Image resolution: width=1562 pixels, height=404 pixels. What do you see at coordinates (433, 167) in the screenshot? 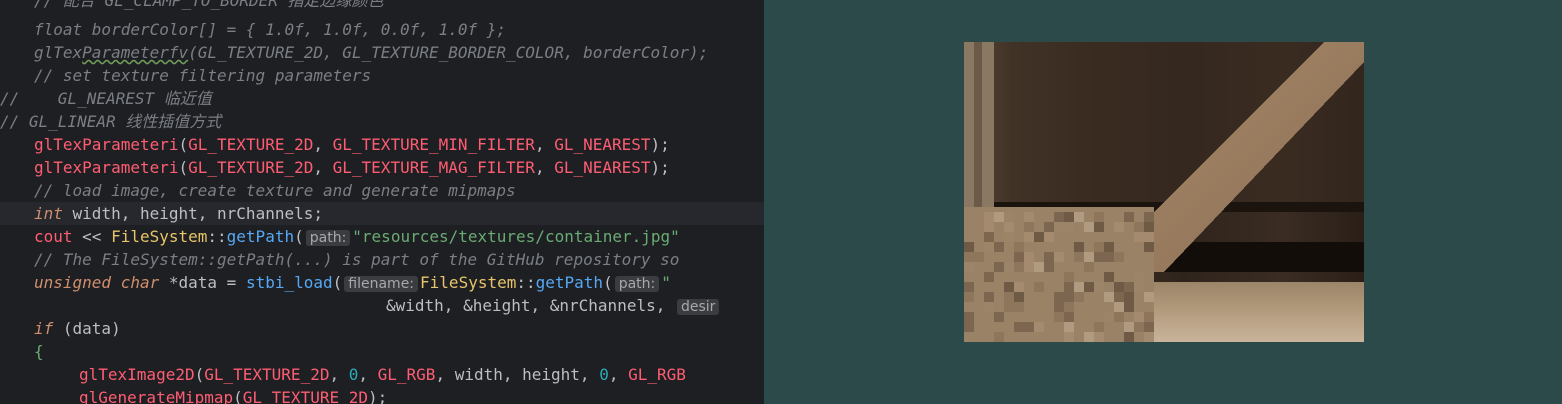
I see `code-token: GL_TEXTURE_MAG_FILTER` at bounding box center [433, 167].